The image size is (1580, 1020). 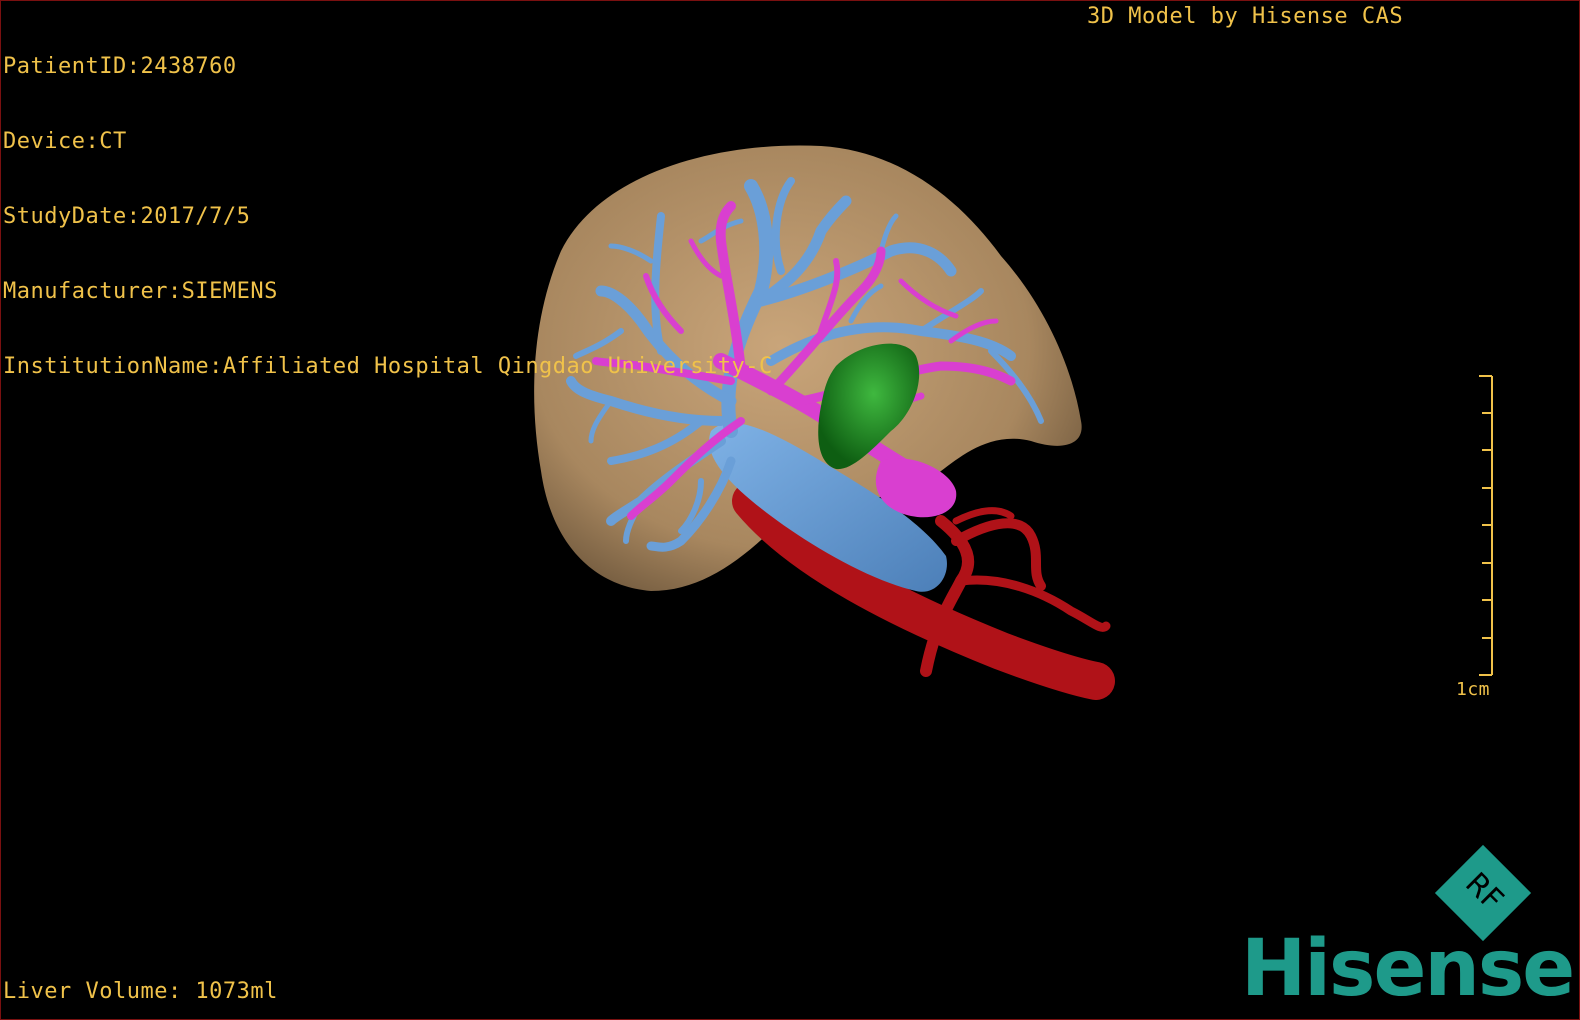 What do you see at coordinates (1473, 689) in the screenshot?
I see `scale-label: 1cm` at bounding box center [1473, 689].